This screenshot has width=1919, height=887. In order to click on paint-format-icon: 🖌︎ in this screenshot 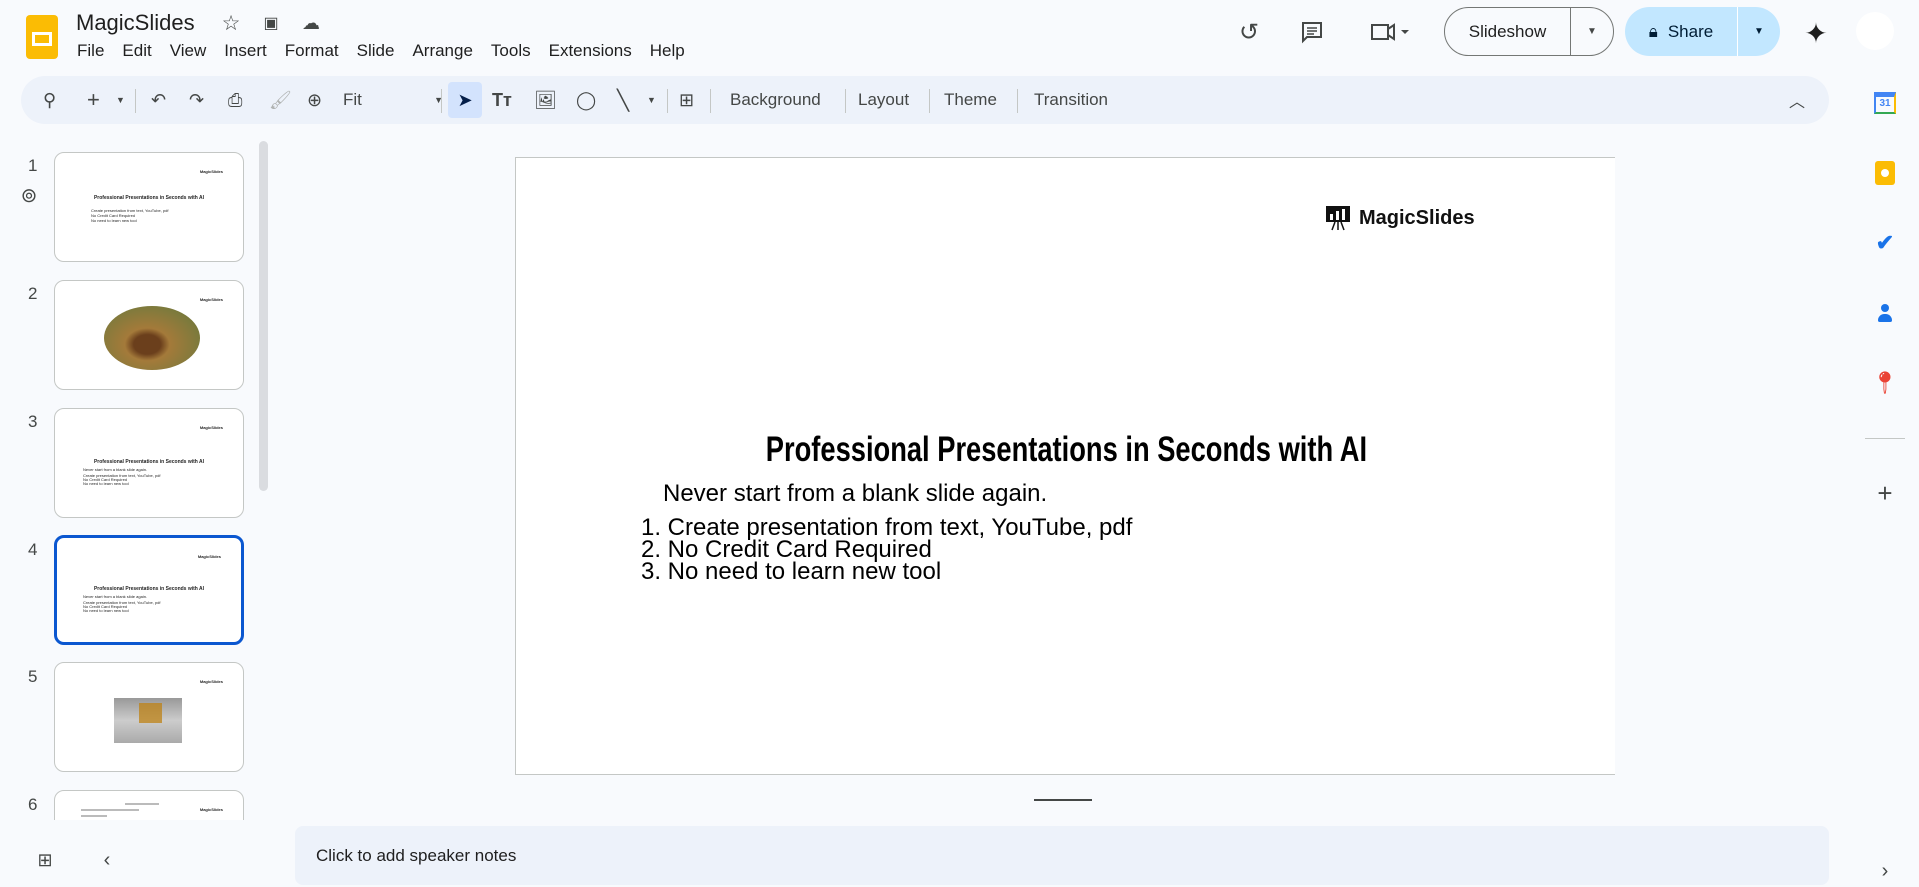, I will do `click(280, 100)`.